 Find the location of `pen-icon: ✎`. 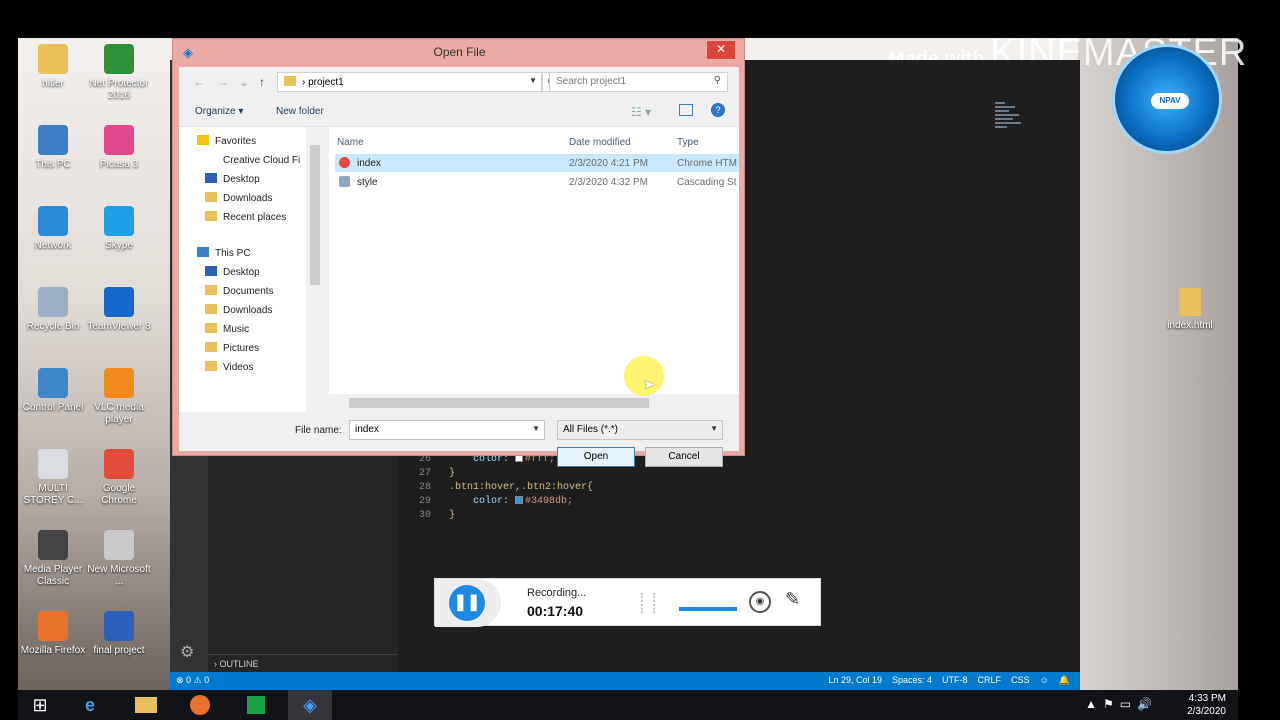

pen-icon: ✎ is located at coordinates (792, 599).